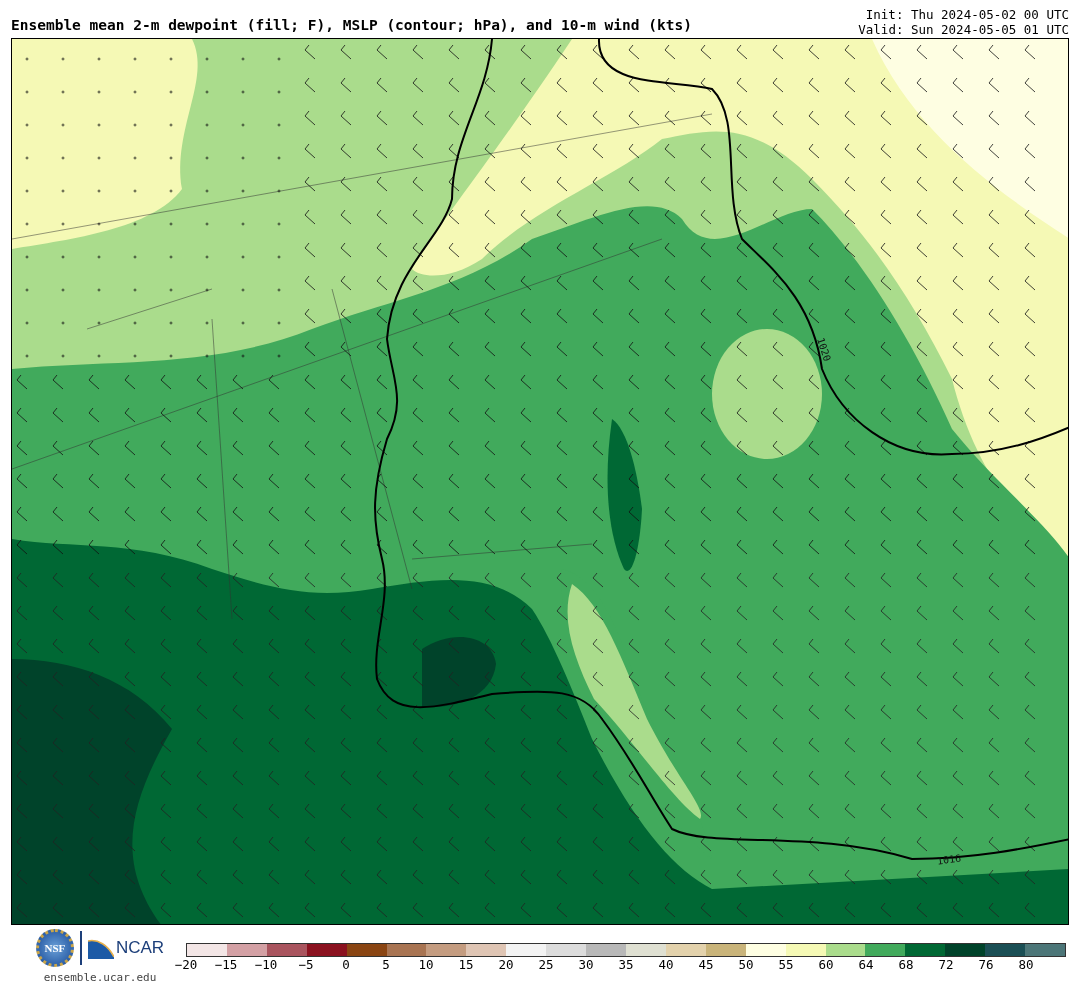 This screenshot has width=1080, height=988. Describe the element at coordinates (126, 948) in the screenshot. I see `ncar-logo: NCAR` at that location.